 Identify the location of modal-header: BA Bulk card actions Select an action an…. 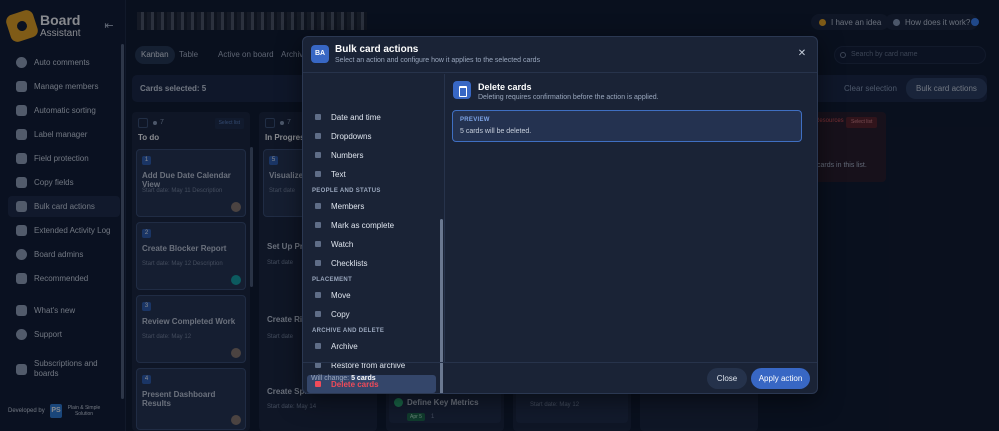
(560, 55).